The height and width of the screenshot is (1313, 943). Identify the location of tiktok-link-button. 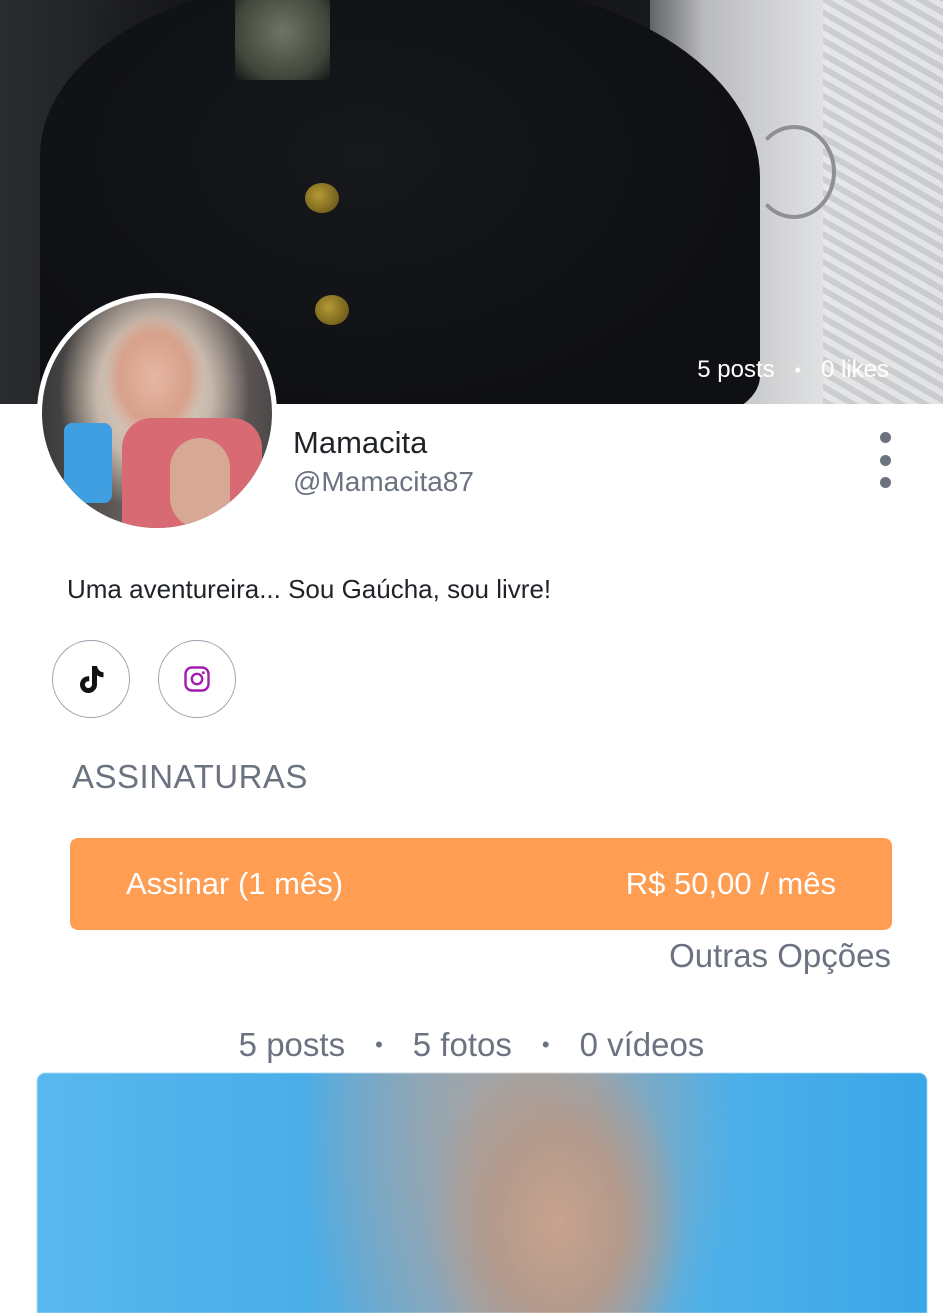
(91, 679).